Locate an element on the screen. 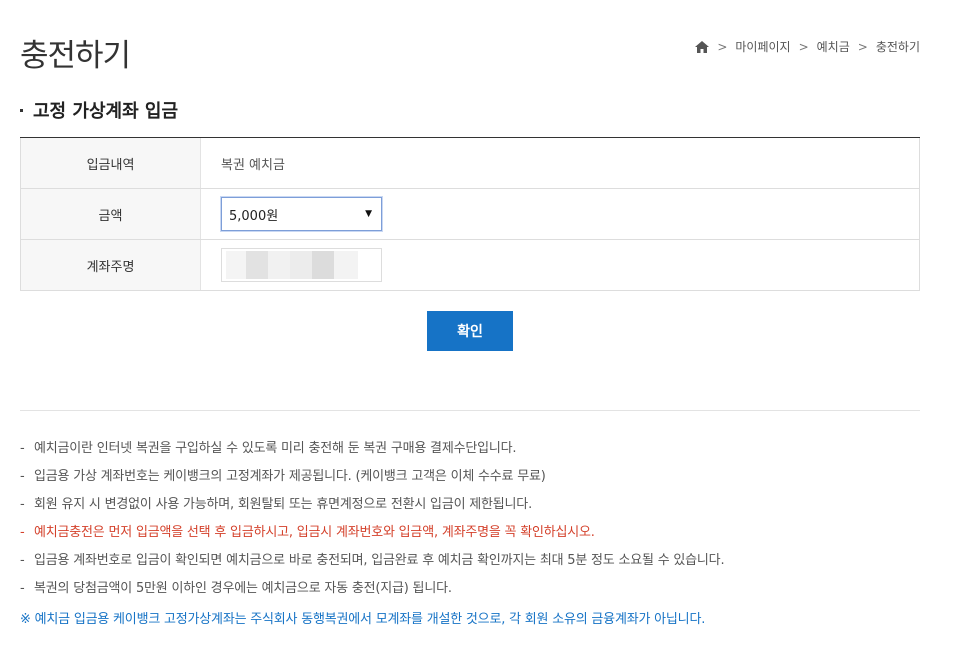 This screenshot has height=657, width=963. breadcrumb-item-deposit: 예치금 is located at coordinates (833, 46).